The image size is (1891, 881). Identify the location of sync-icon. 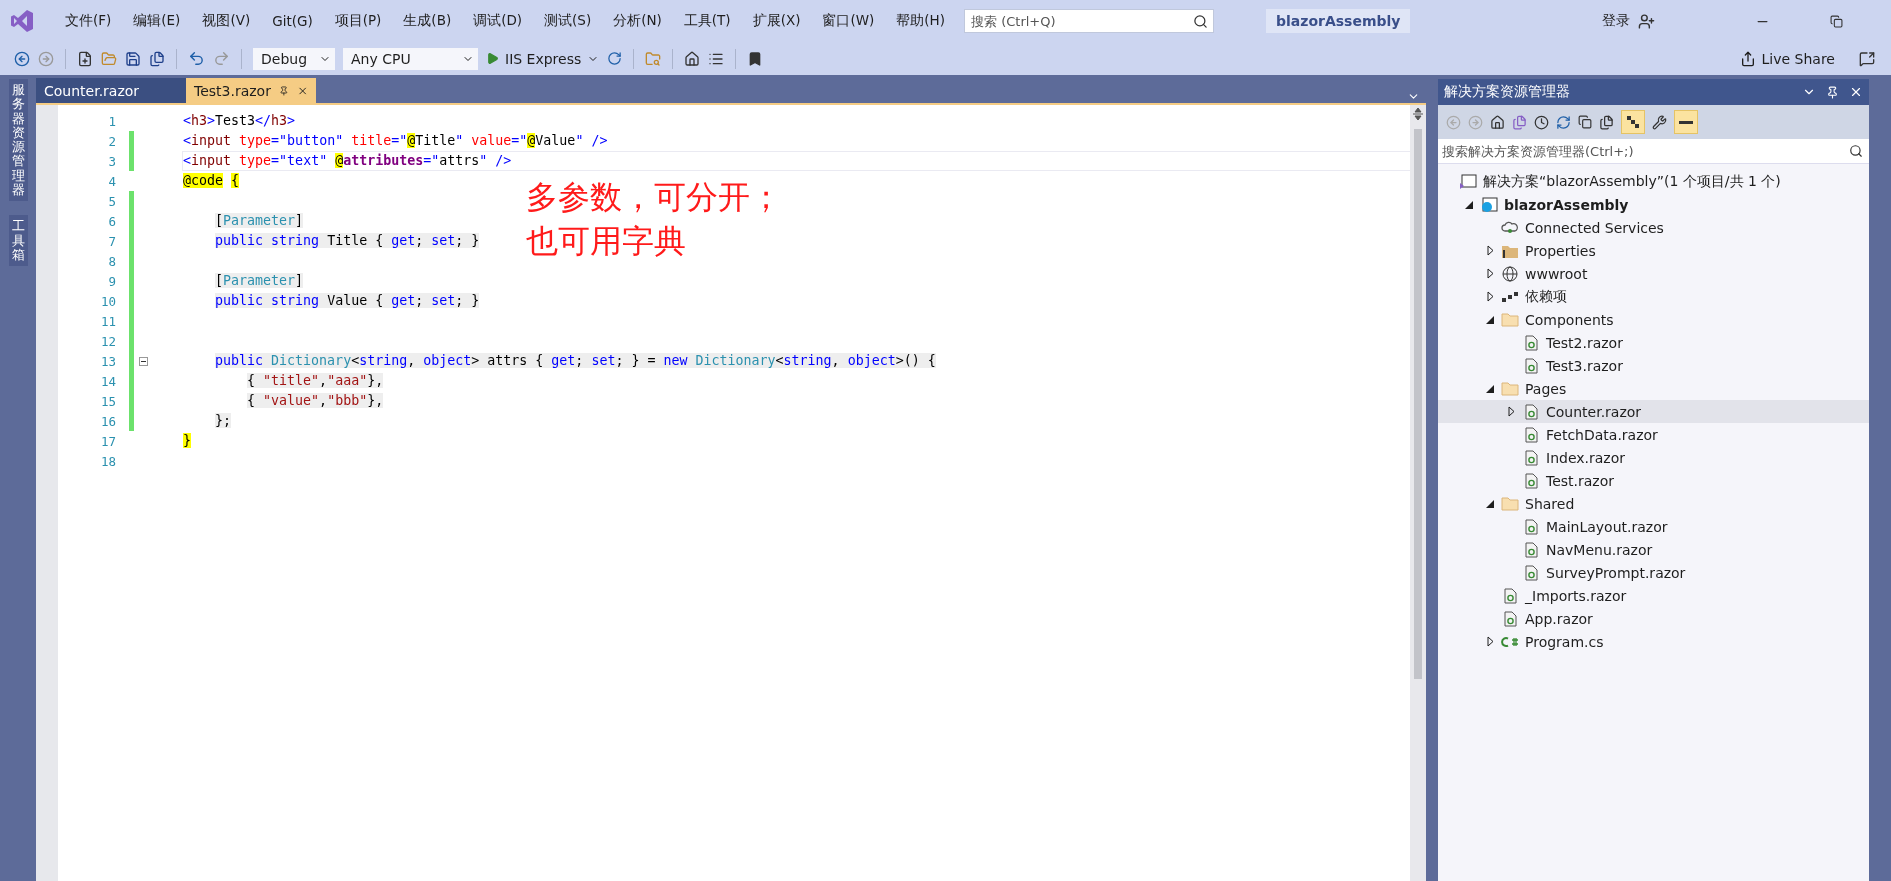
(1563, 122).